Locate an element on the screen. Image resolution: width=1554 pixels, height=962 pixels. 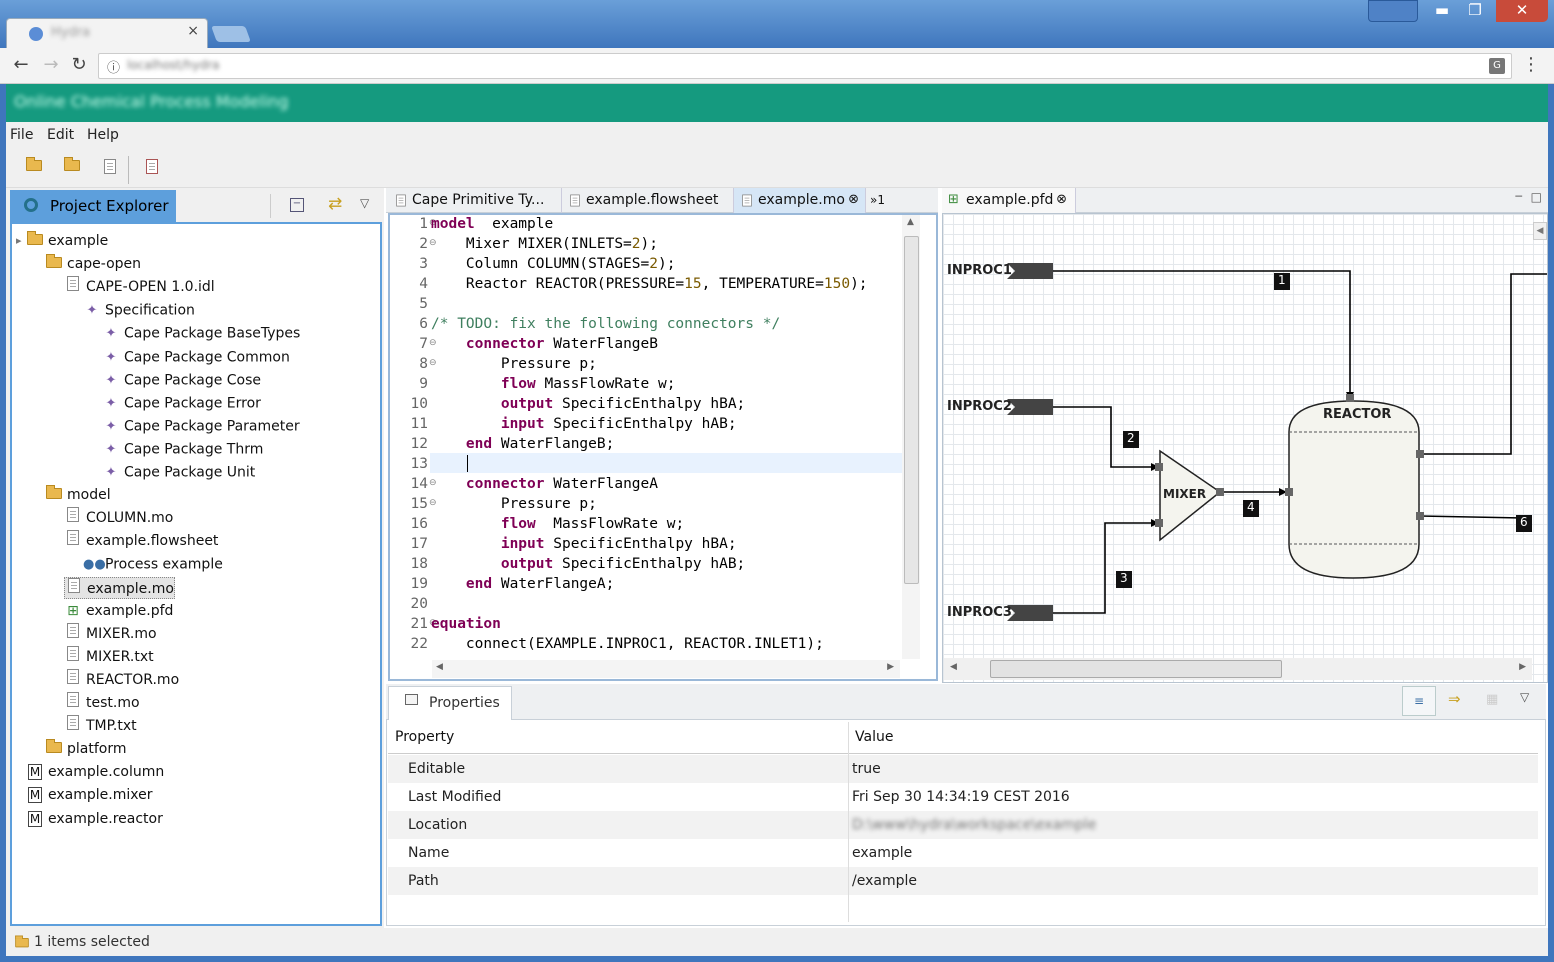
address-input: ⓘ localhost/hydra G is located at coordinates (805, 66).